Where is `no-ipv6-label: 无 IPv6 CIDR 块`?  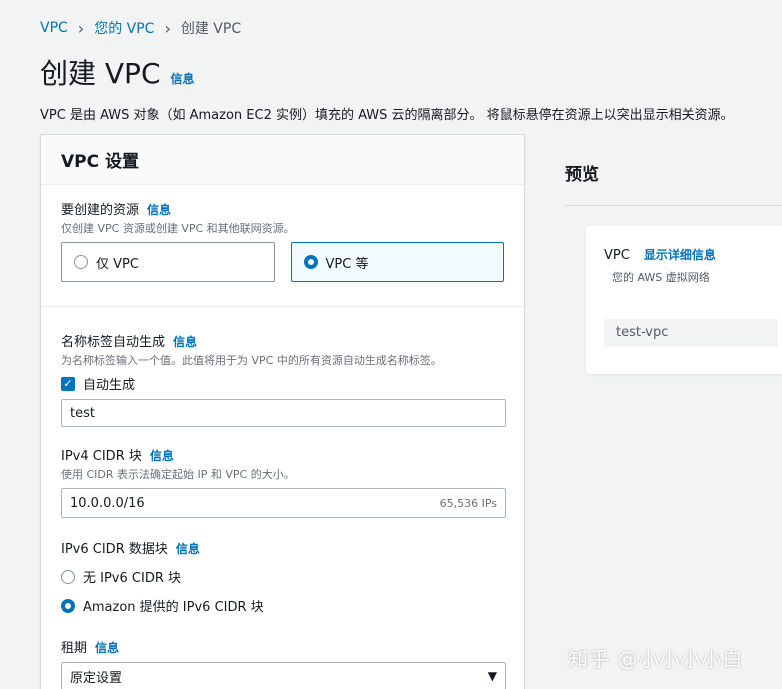
no-ipv6-label: 无 IPv6 CIDR 块 is located at coordinates (132, 578).